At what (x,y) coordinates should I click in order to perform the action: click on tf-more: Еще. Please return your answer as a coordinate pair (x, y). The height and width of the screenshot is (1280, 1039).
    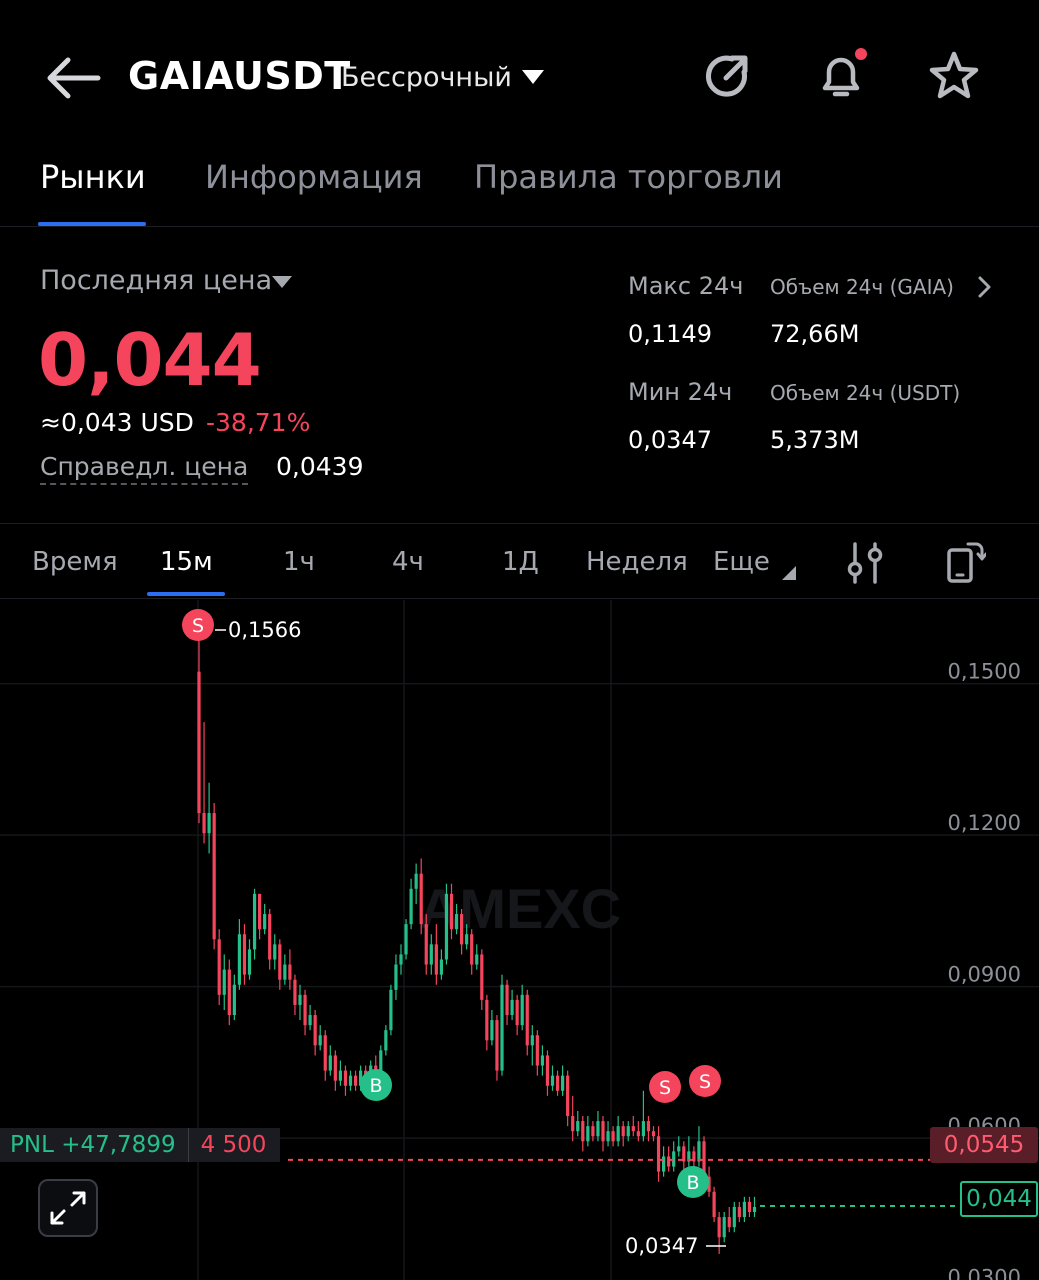
    Looking at the image, I should click on (741, 562).